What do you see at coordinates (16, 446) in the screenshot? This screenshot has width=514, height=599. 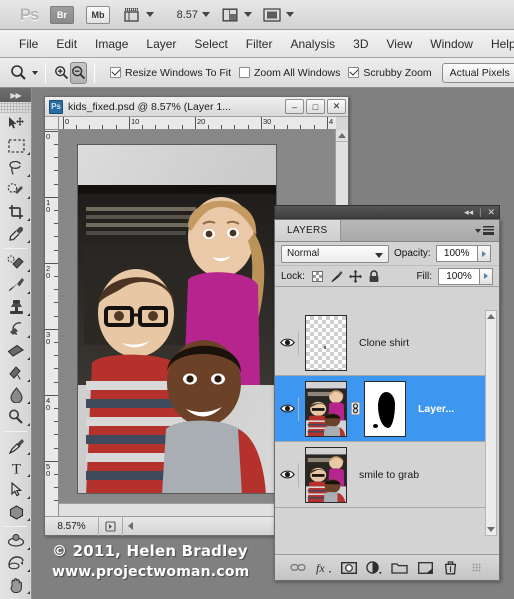 I see `pen-tool` at bounding box center [16, 446].